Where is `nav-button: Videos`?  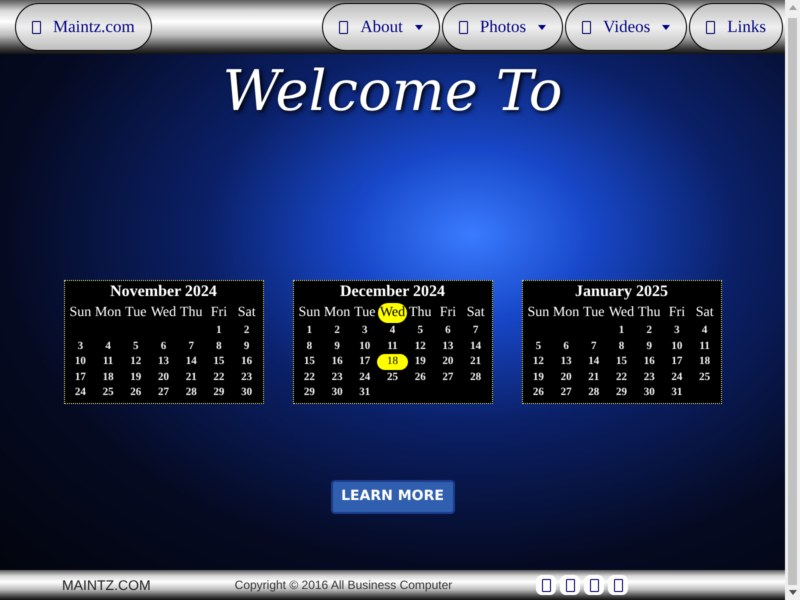 nav-button: Videos is located at coordinates (626, 27).